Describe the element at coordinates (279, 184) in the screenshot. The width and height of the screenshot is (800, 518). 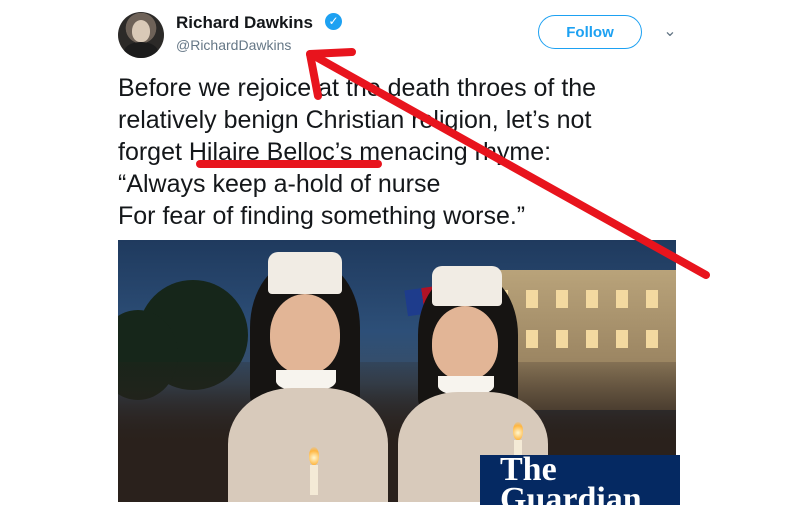
I see `tweet-text-line: “Always keep a-hold of nurse` at that location.